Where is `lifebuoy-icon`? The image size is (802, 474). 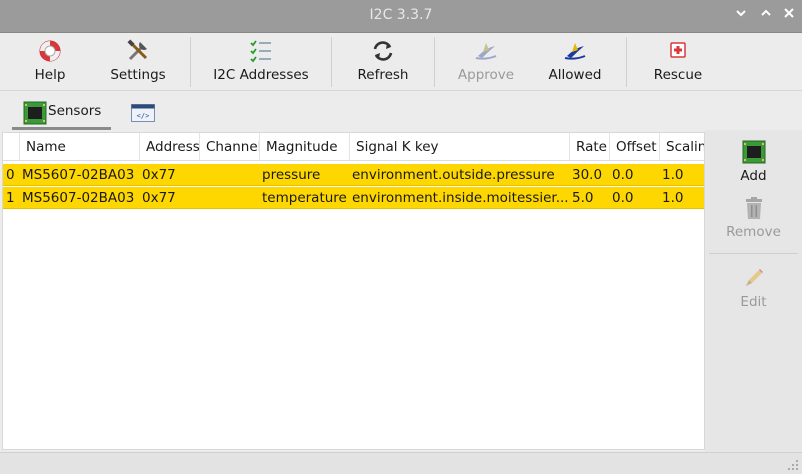 lifebuoy-icon is located at coordinates (50, 51).